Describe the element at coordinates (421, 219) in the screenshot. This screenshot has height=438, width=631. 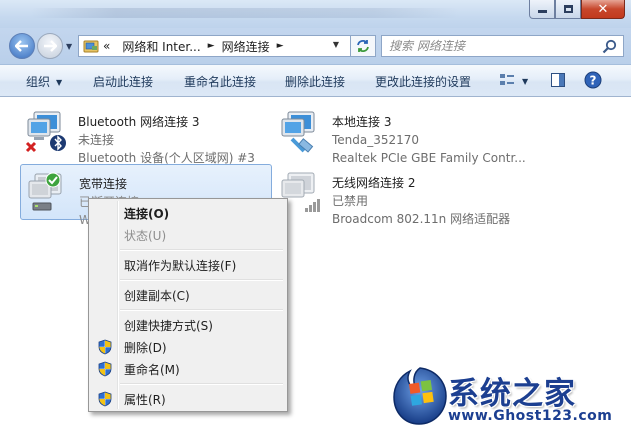
I see `connection-device: Broadcom 802.11n 网络适配器` at that location.